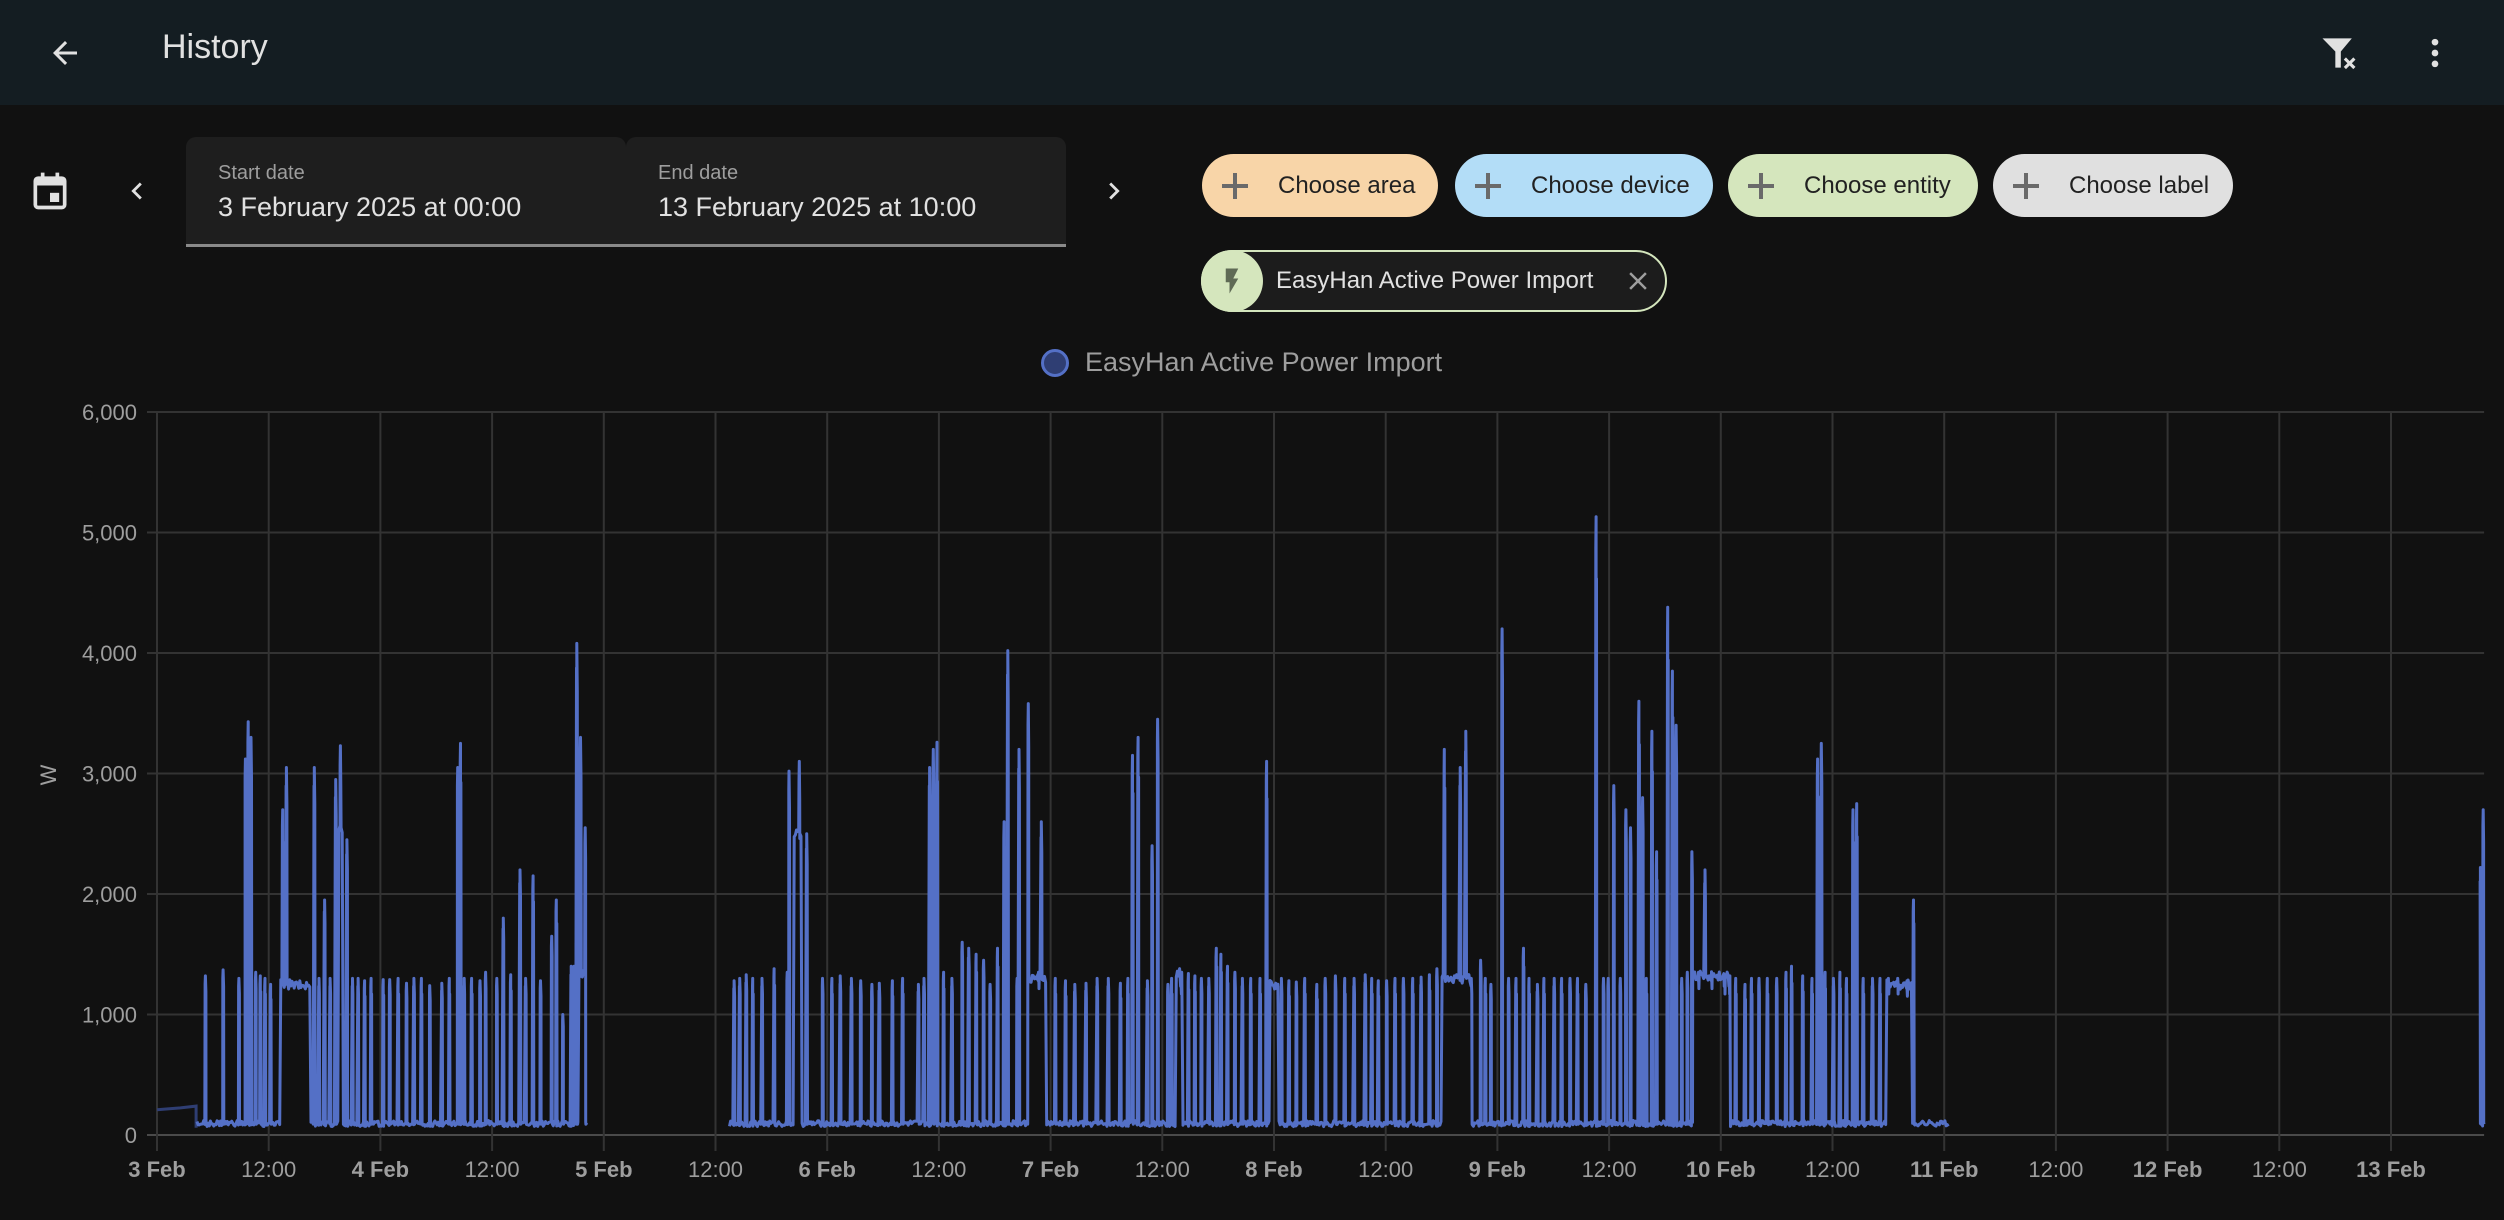  I want to click on calendar-button, so click(50, 191).